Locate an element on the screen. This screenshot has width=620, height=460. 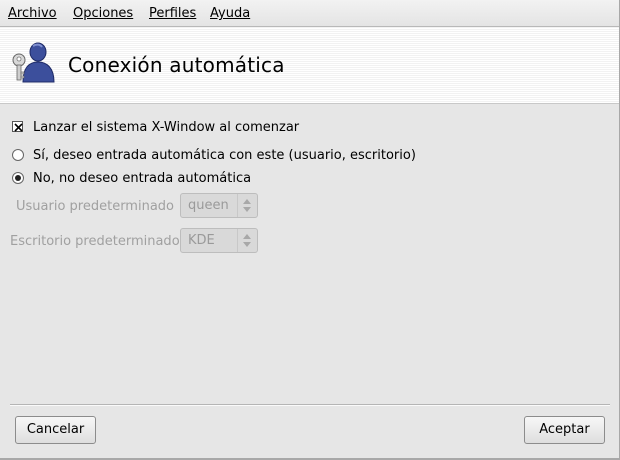
menu-perfiles-label: Perfiles is located at coordinates (173, 13).